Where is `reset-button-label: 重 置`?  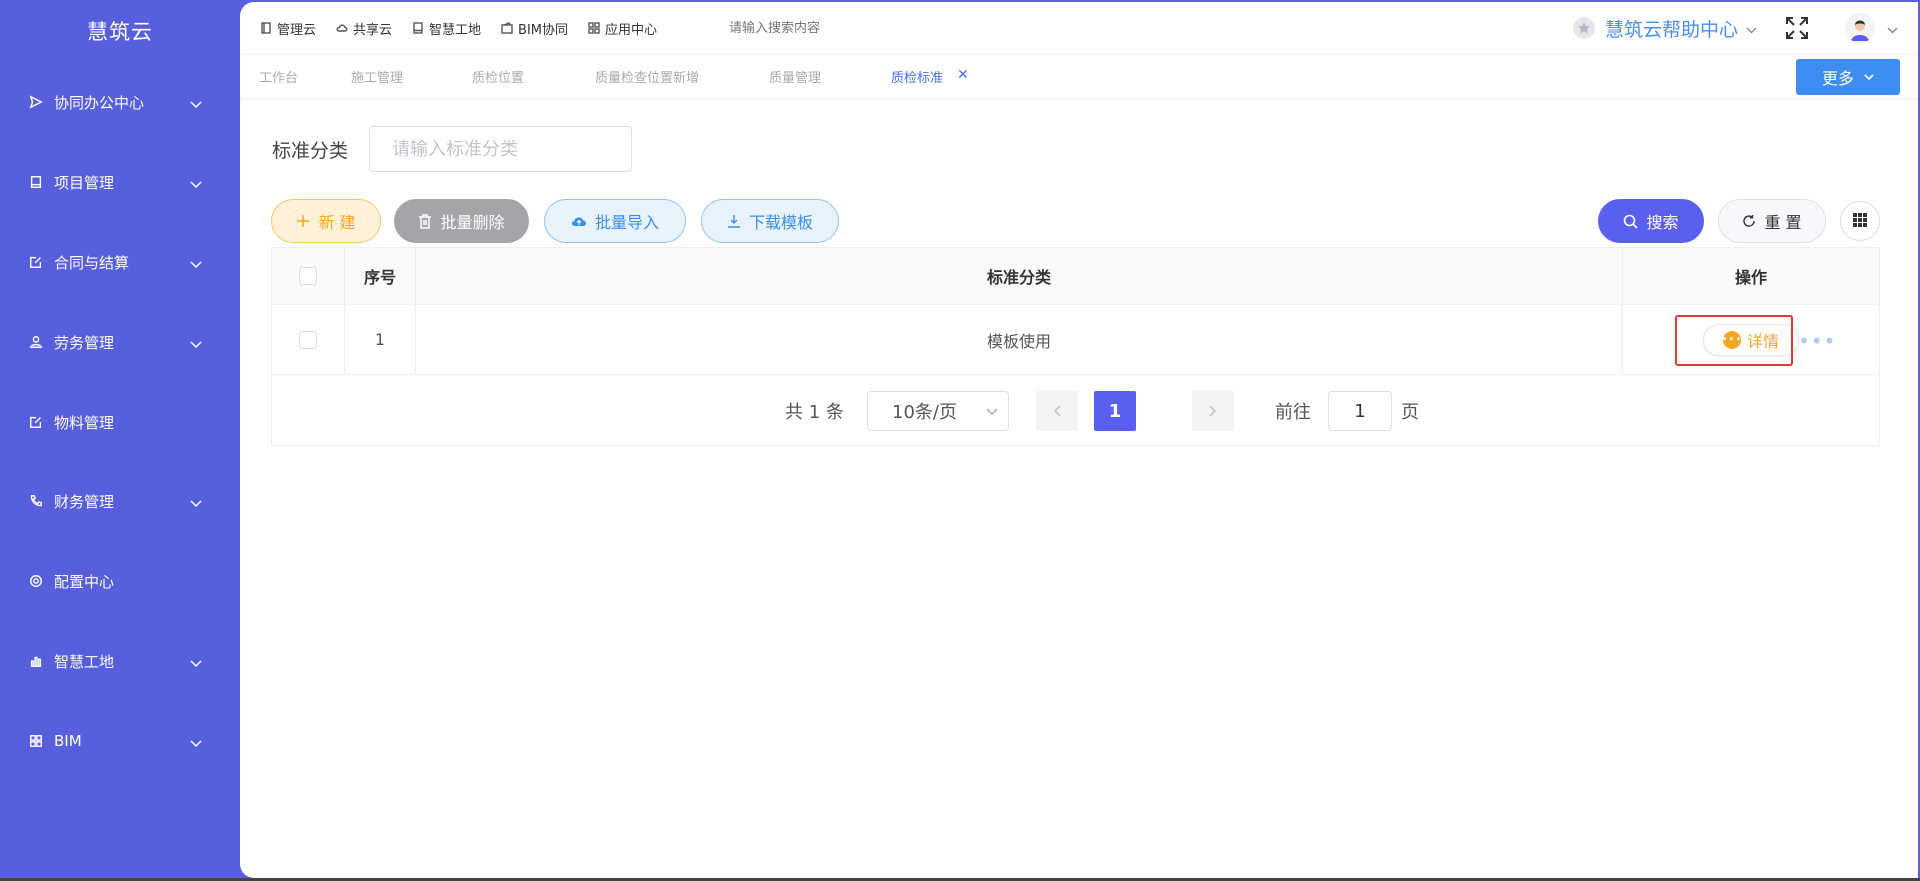
reset-button-label: 重 置 is located at coordinates (1783, 222).